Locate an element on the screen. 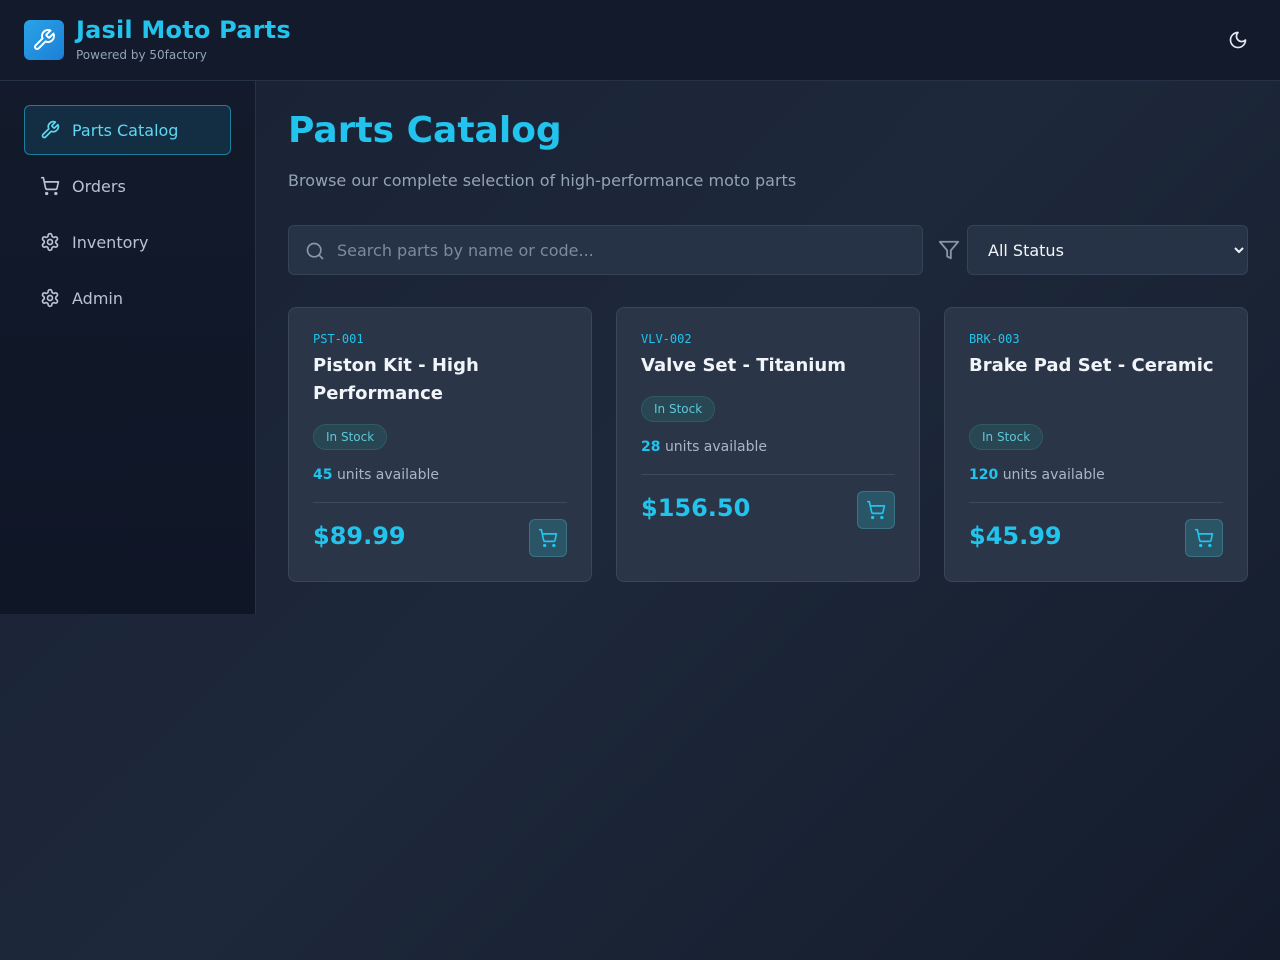 Image resolution: width=1280 pixels, height=960 pixels. product-code: VLV-002 is located at coordinates (666, 339).